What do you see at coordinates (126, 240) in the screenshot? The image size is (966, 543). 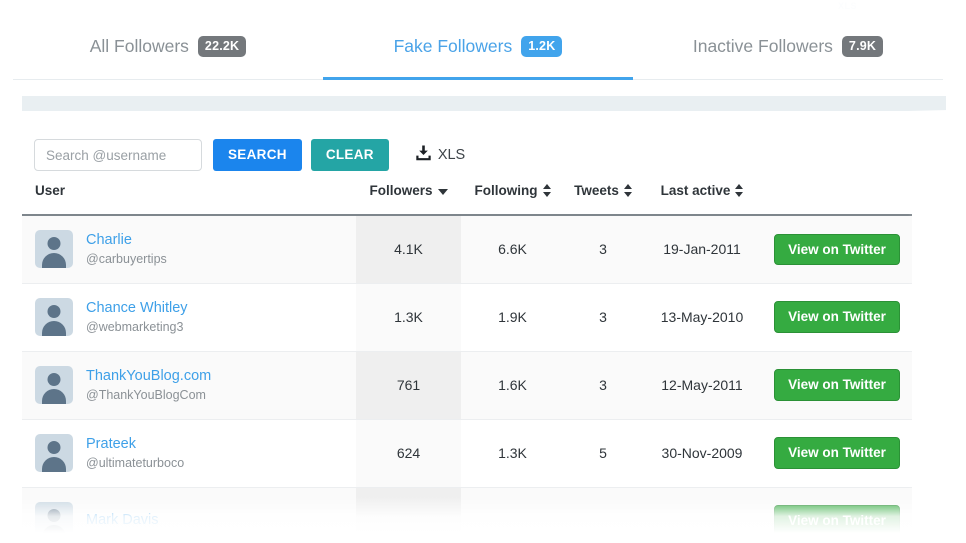 I see `user-display-name: Charlie` at bounding box center [126, 240].